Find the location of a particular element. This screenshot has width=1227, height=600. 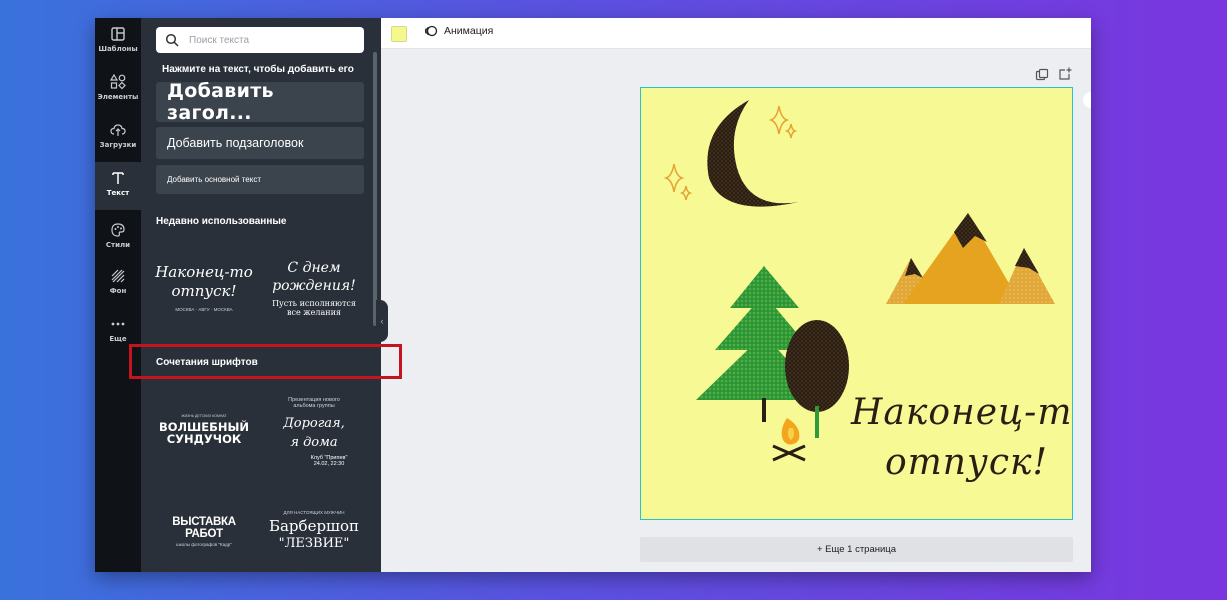

moon-shape is located at coordinates (753, 153).